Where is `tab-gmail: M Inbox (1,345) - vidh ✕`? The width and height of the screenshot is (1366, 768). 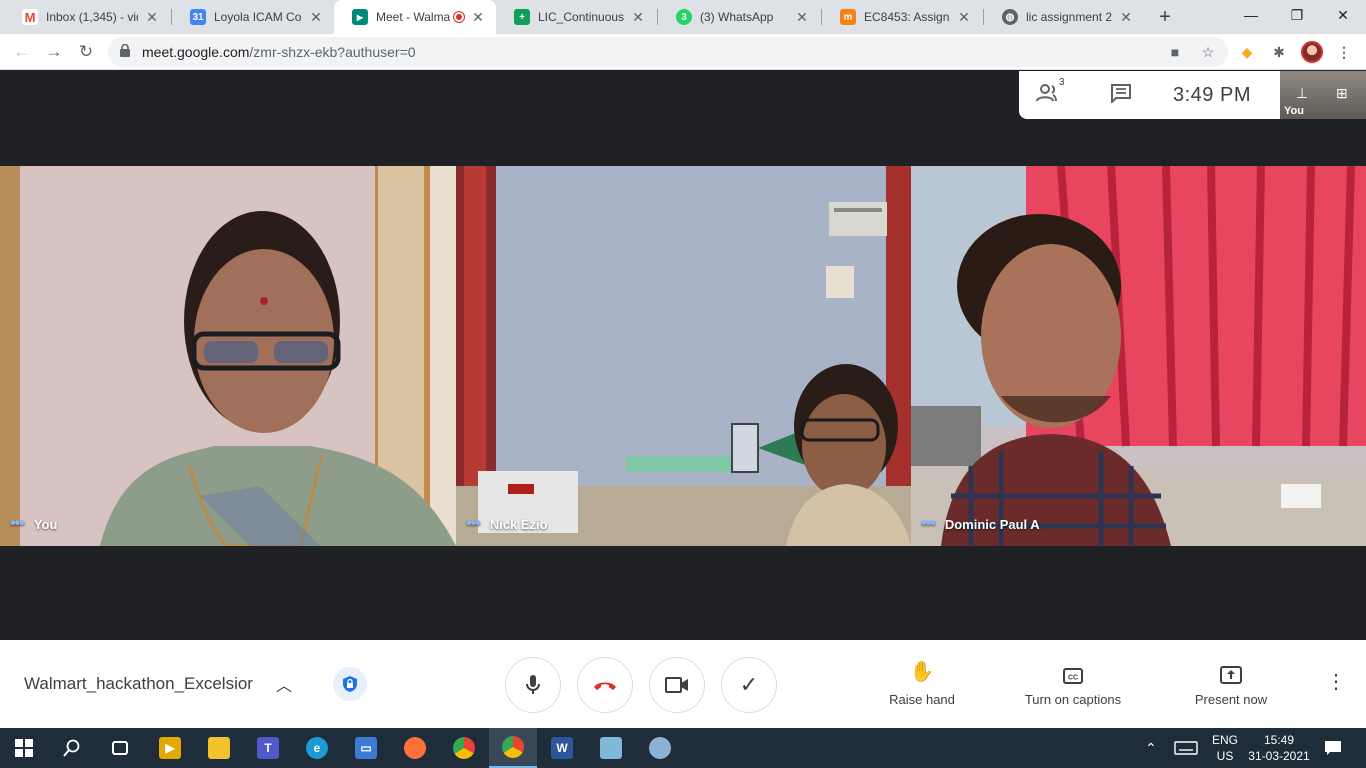
tab-gmail: M Inbox (1,345) - vidh ✕ is located at coordinates (87, 17).